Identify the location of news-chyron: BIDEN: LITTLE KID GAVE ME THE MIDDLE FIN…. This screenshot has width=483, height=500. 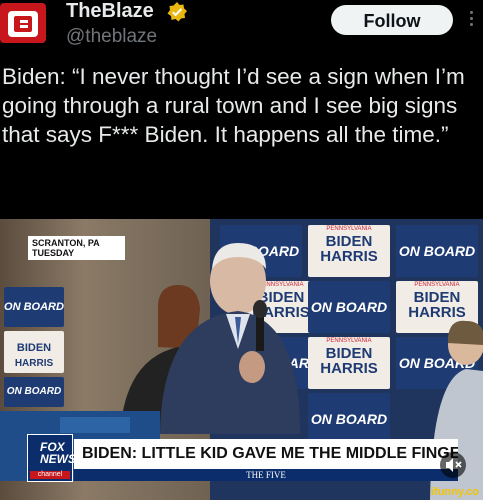
(266, 454).